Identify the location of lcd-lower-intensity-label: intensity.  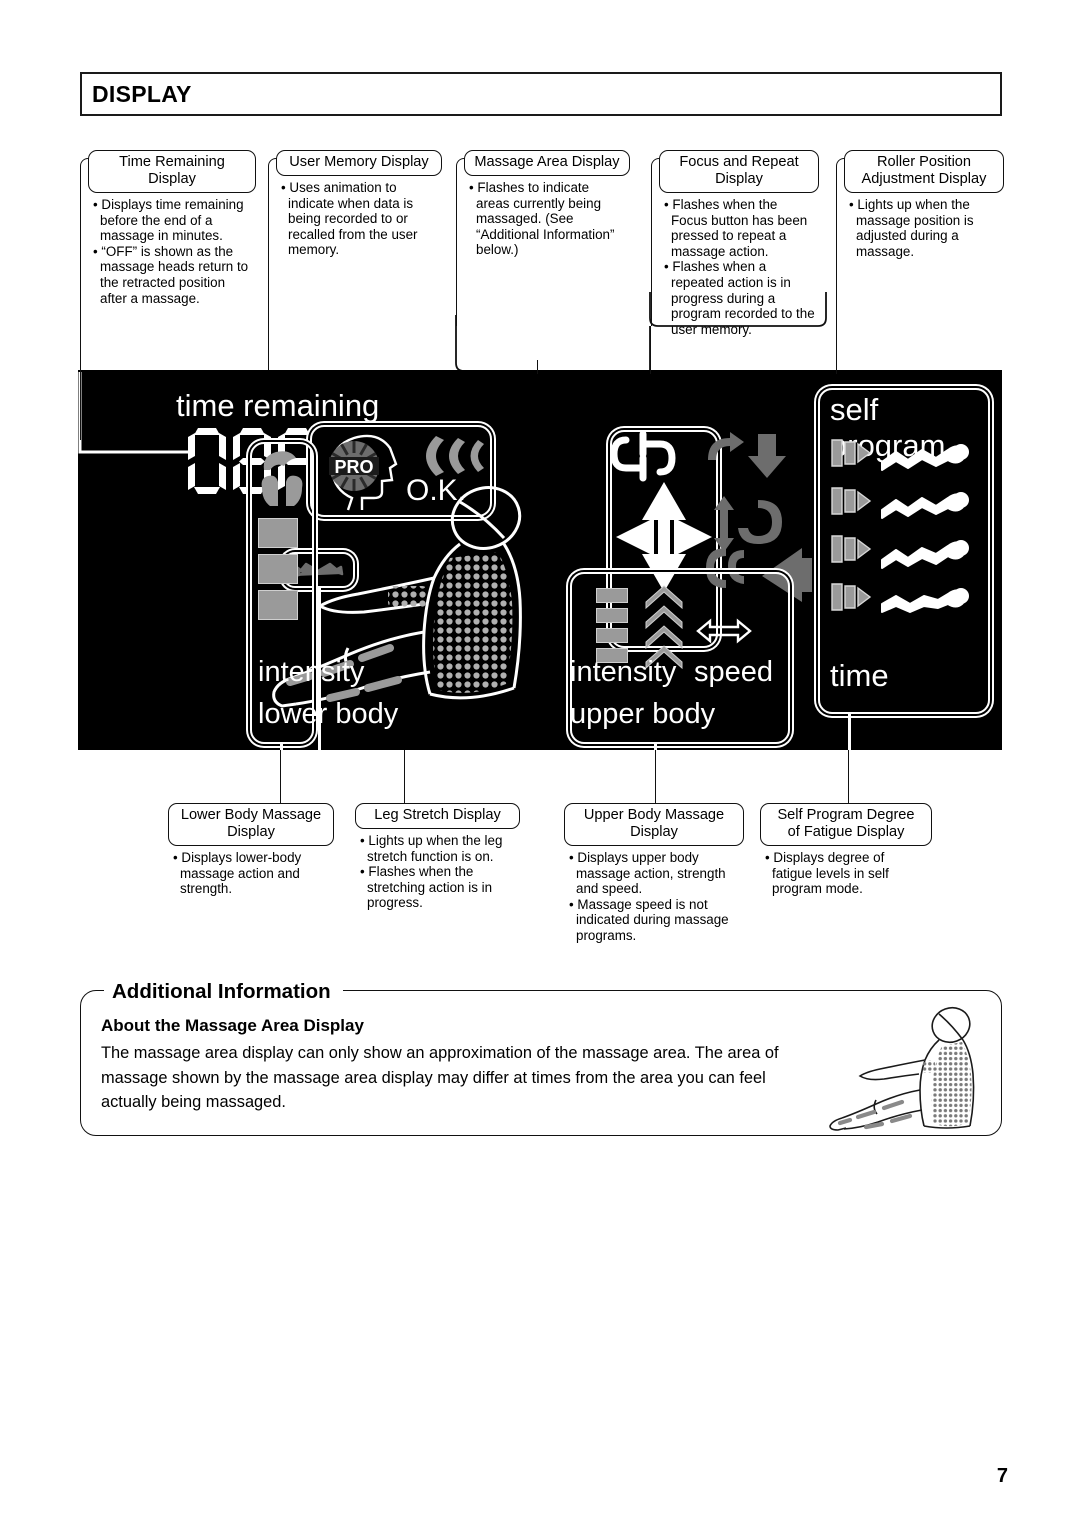
(311, 672).